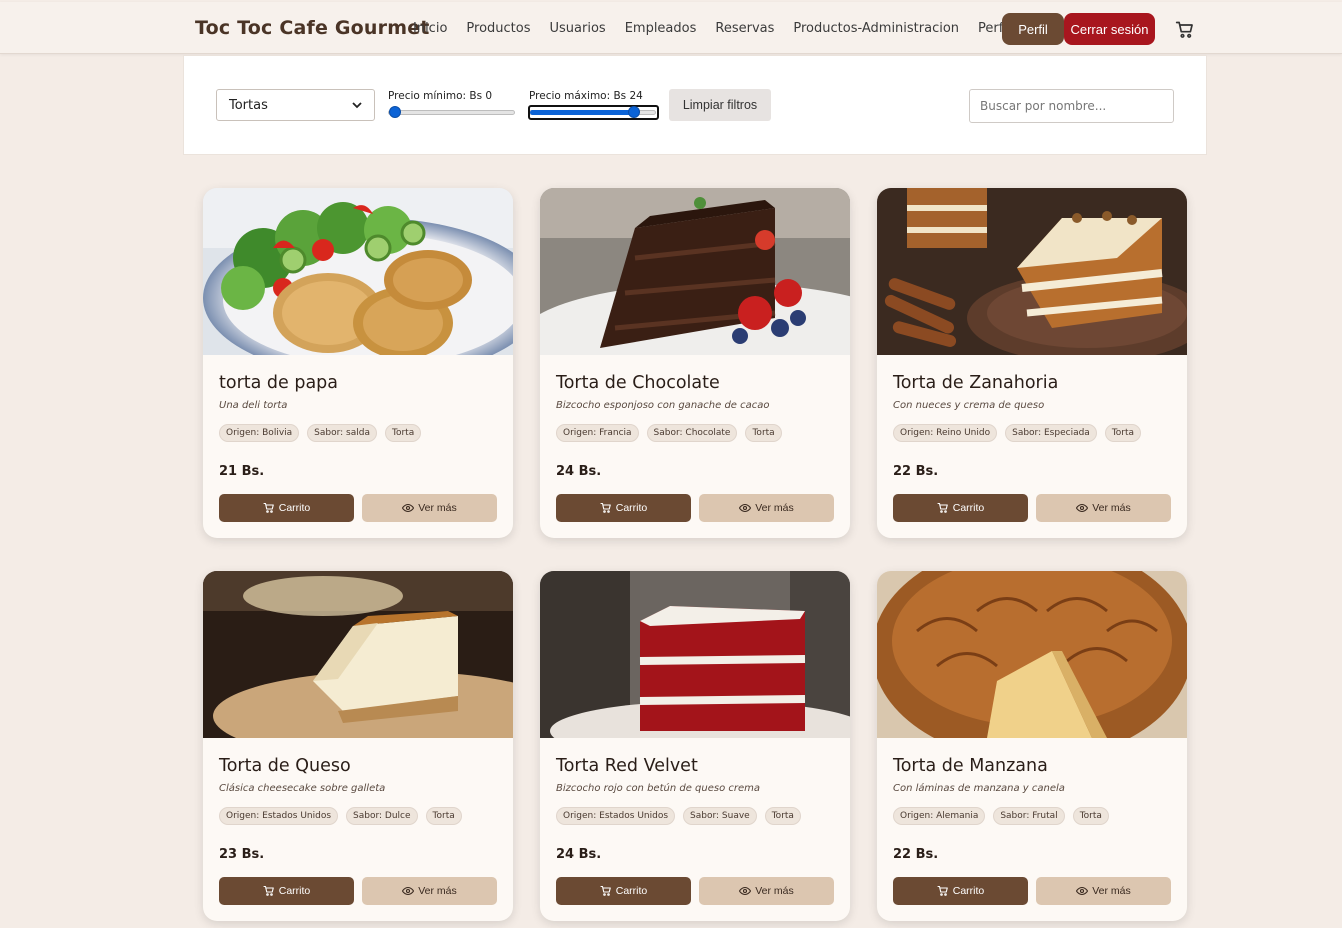 The width and height of the screenshot is (1342, 928). What do you see at coordinates (976, 383) in the screenshot?
I see `product-title: Torta de Zanahoria` at bounding box center [976, 383].